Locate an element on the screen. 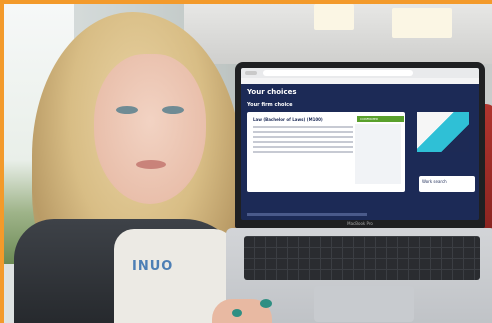  footer-note is located at coordinates (307, 214).